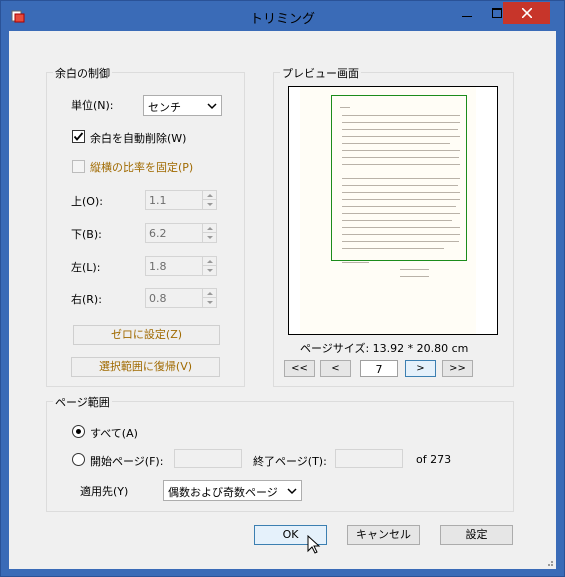 Image resolution: width=565 pixels, height=577 pixels. I want to click on minimize-icon, so click(467, 16).